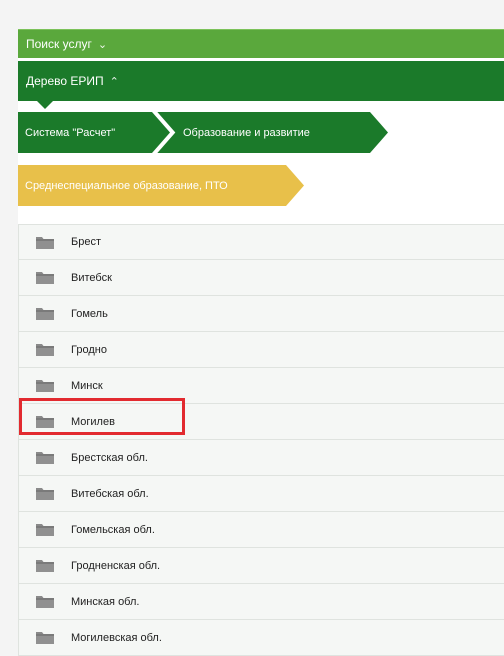  I want to click on list-item-label: Витебск, so click(91, 277).